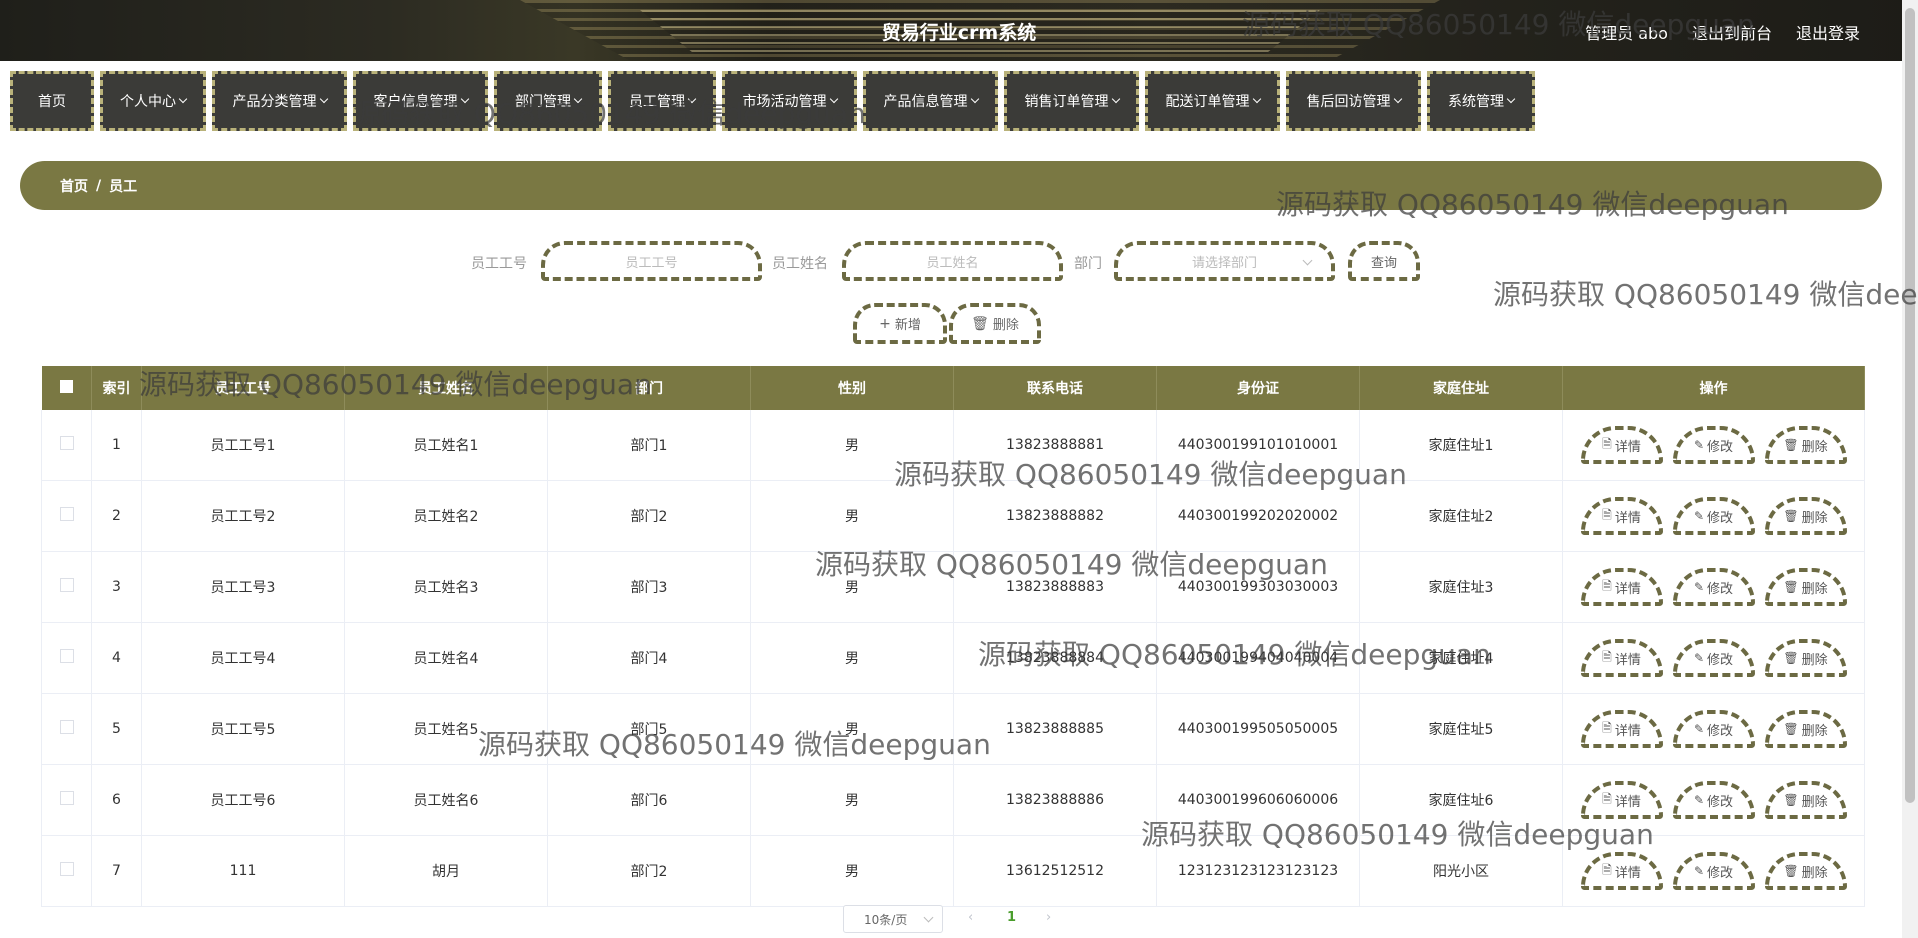 This screenshot has height=938, width=1918. I want to click on nav-item-0: 首页, so click(52, 101).